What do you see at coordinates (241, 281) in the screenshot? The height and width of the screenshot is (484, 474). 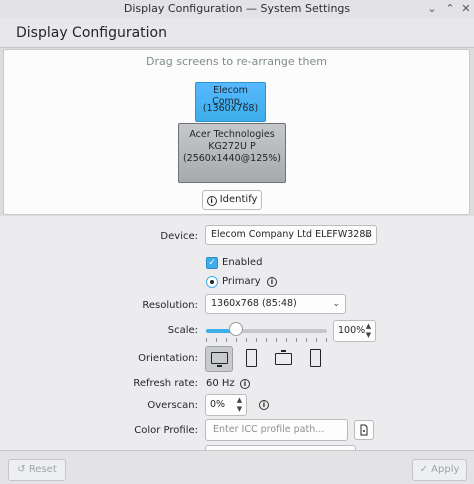 I see `primary-label: Primary` at bounding box center [241, 281].